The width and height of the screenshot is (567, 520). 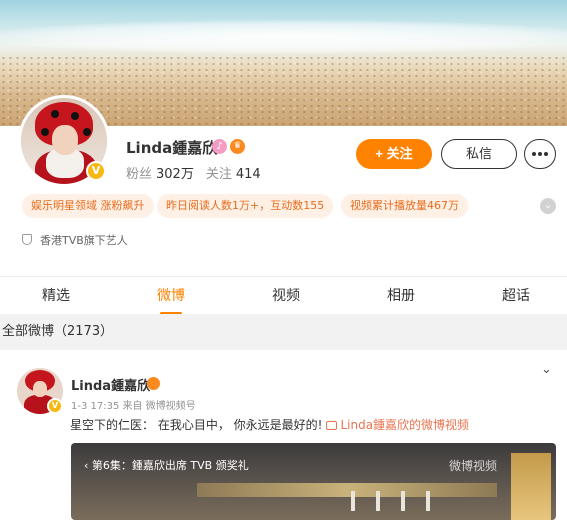 I want to click on following-count: 414, so click(x=248, y=174).